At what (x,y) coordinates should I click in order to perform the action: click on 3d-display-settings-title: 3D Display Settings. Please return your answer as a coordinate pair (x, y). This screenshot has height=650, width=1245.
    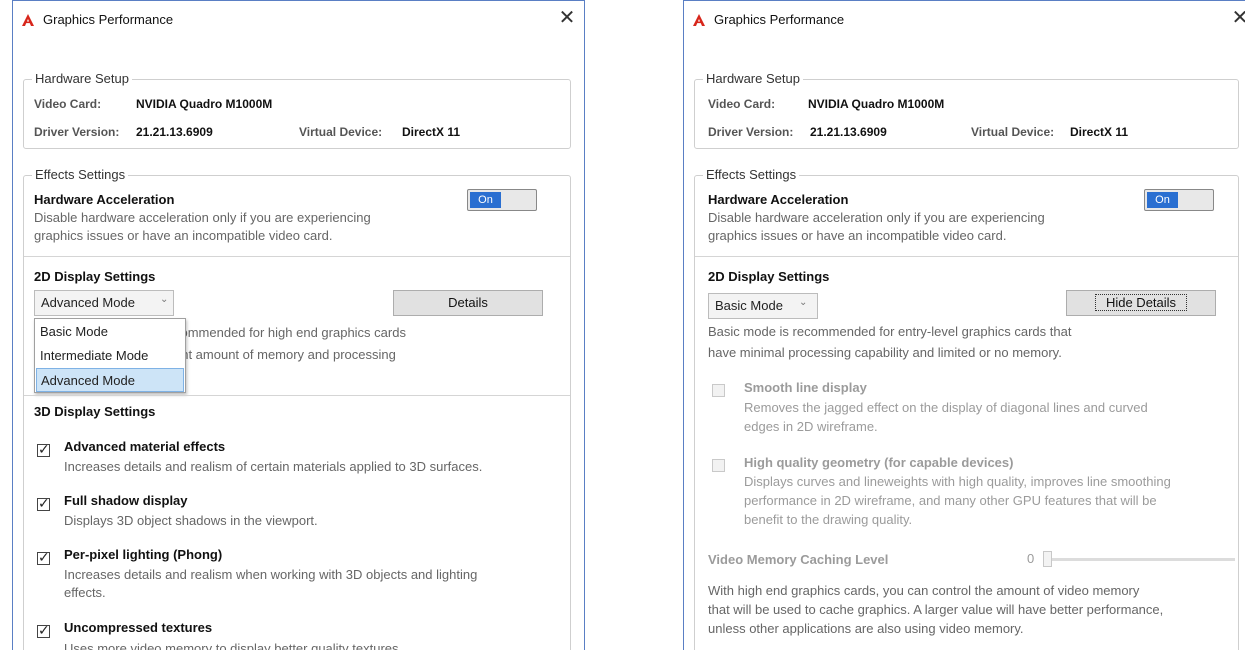
    Looking at the image, I should click on (95, 411).